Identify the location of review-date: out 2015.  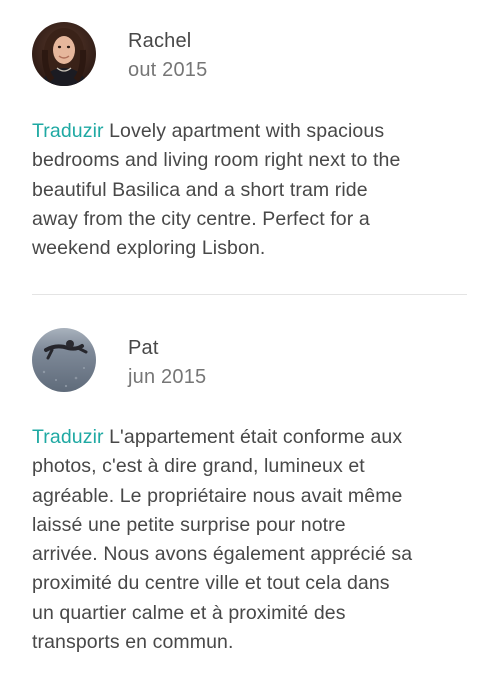
(168, 70).